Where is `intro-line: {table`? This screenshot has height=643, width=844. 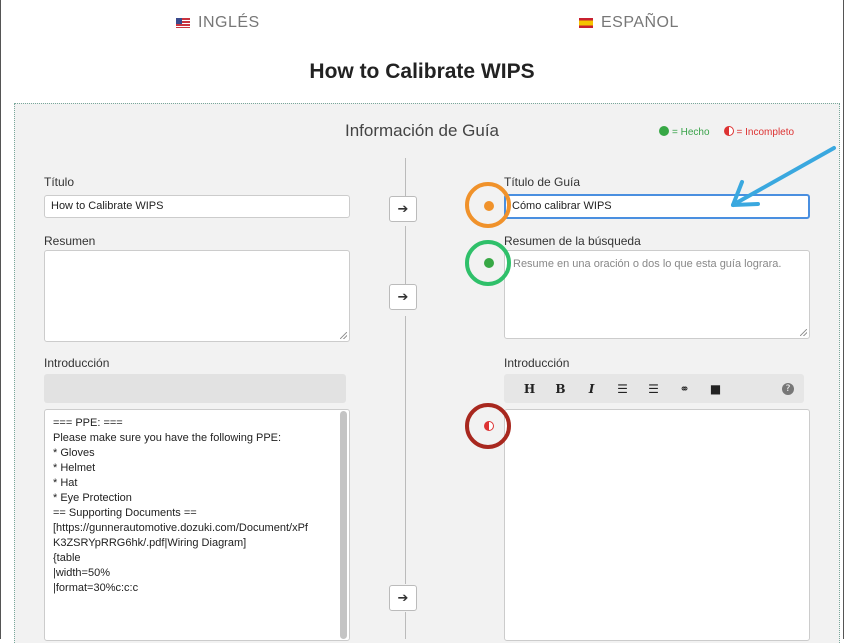 intro-line: {table is located at coordinates (67, 558).